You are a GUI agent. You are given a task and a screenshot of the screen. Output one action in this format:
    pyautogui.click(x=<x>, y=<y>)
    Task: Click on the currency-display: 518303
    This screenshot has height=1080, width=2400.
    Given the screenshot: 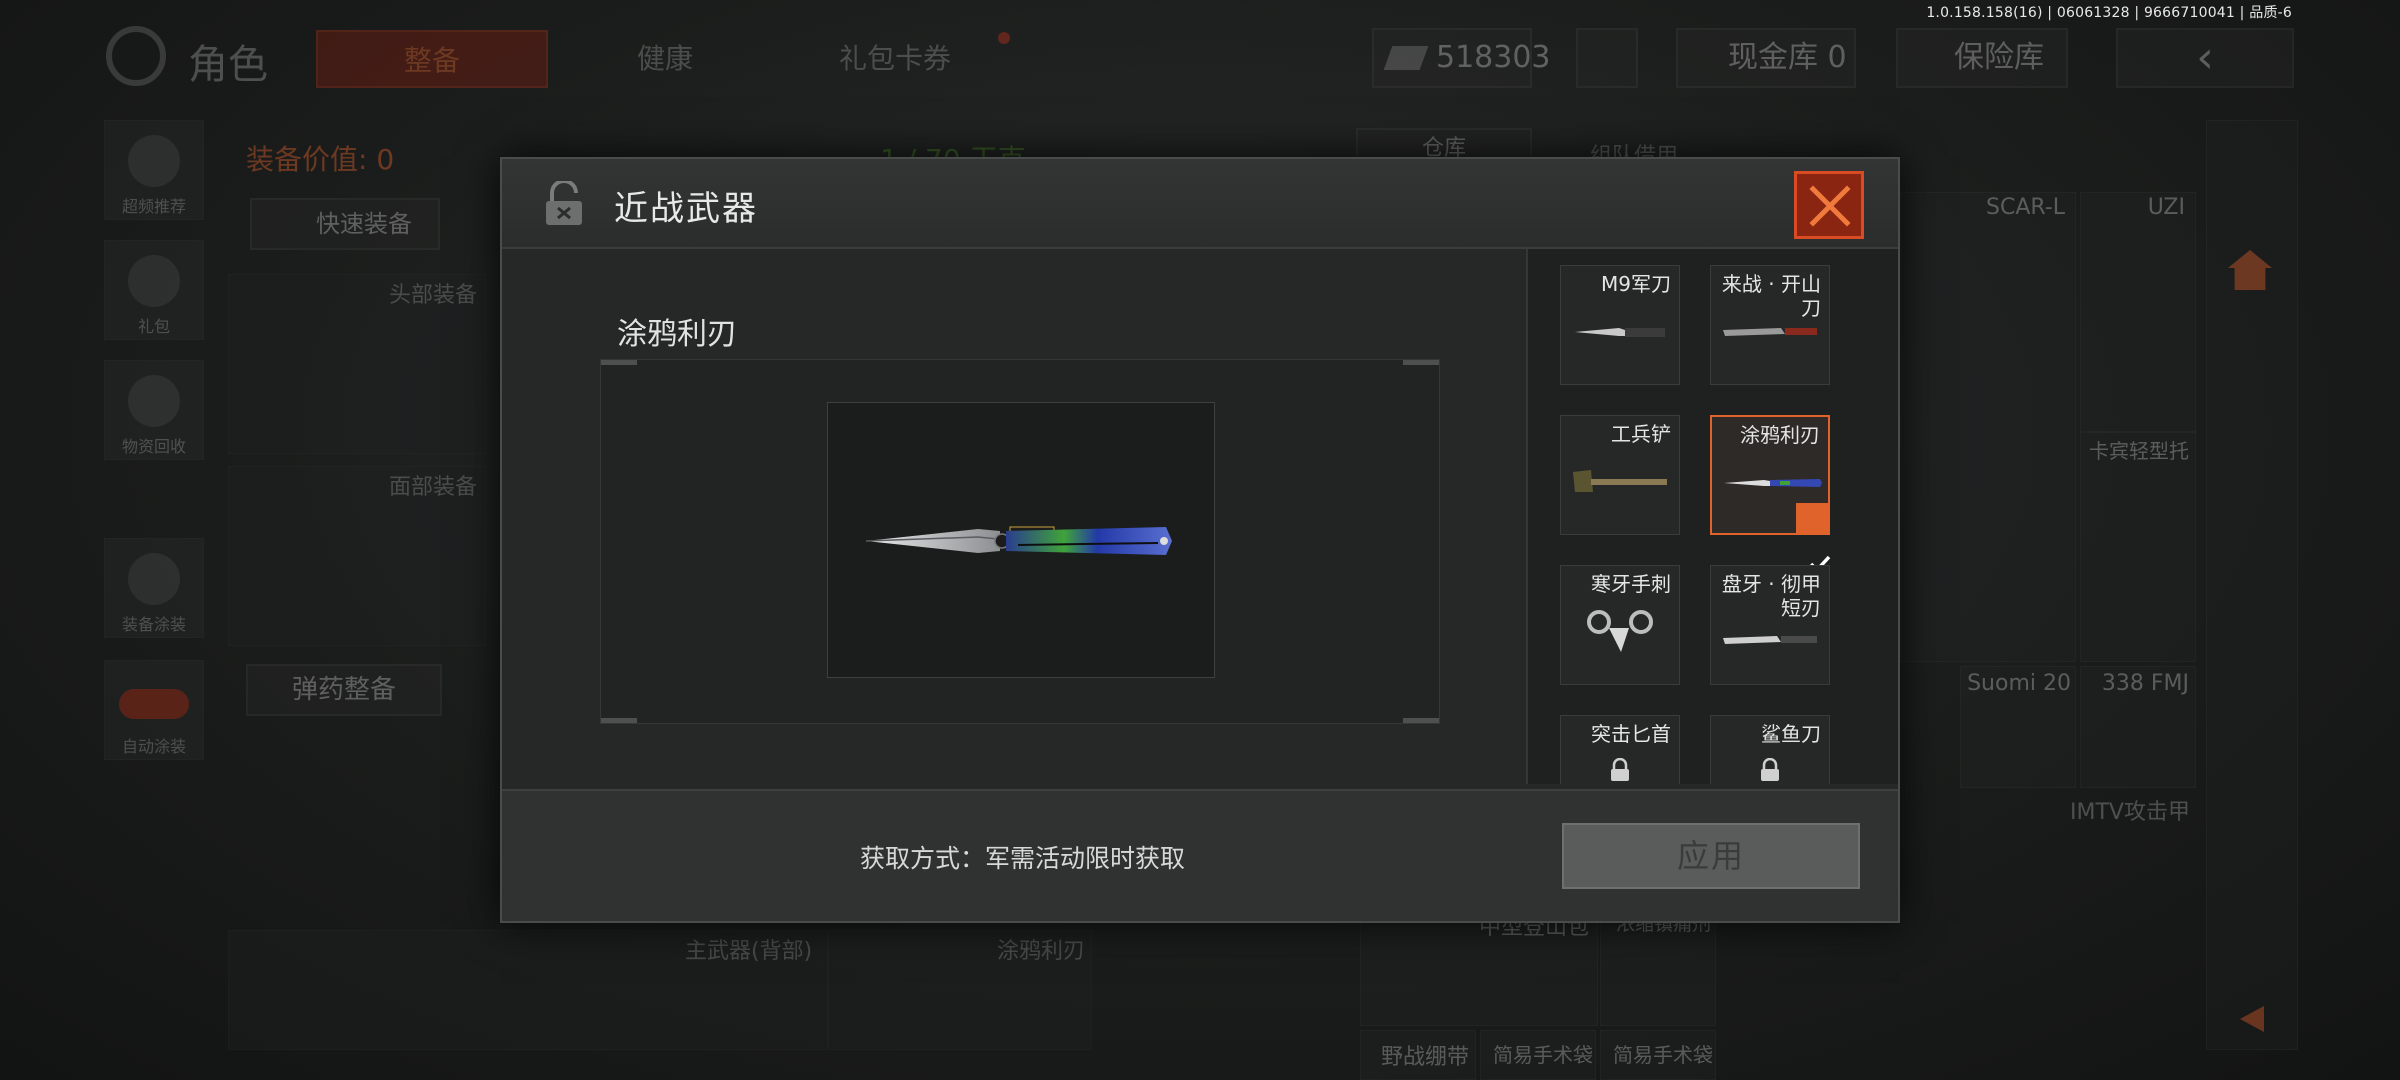 What is the action you would take?
    pyautogui.click(x=1461, y=58)
    